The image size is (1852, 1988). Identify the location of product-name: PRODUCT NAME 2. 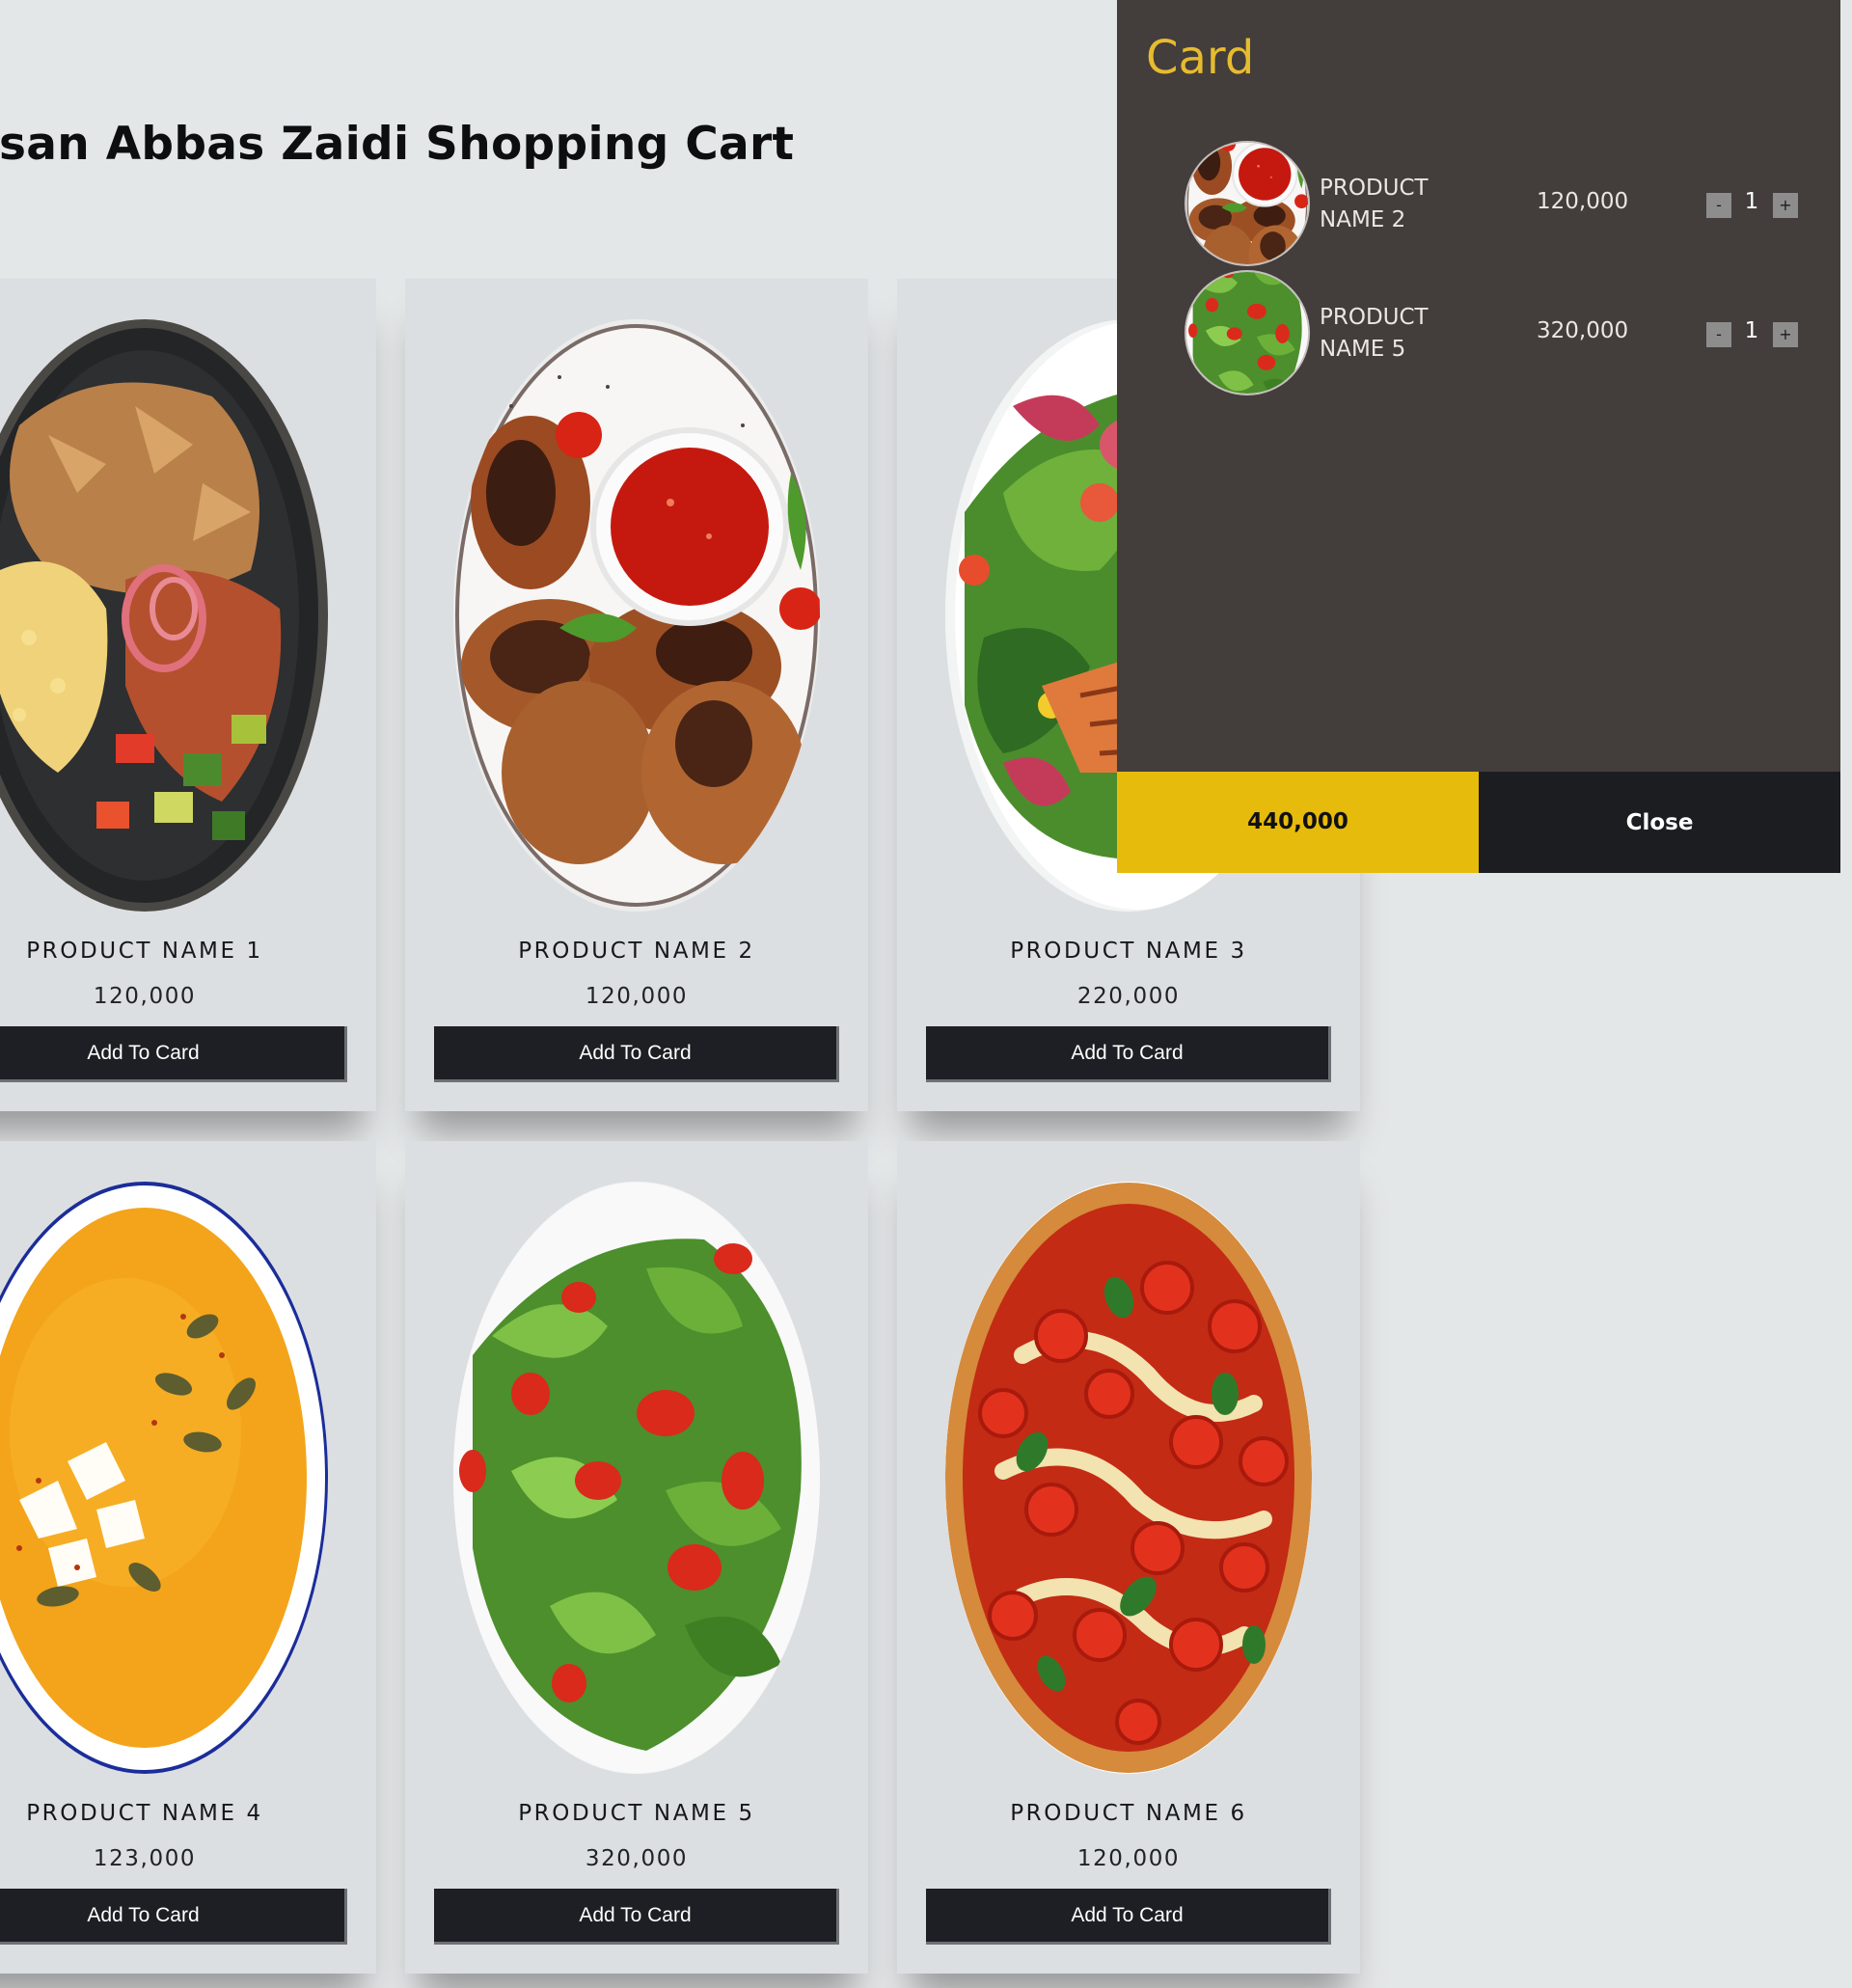
(637, 951).